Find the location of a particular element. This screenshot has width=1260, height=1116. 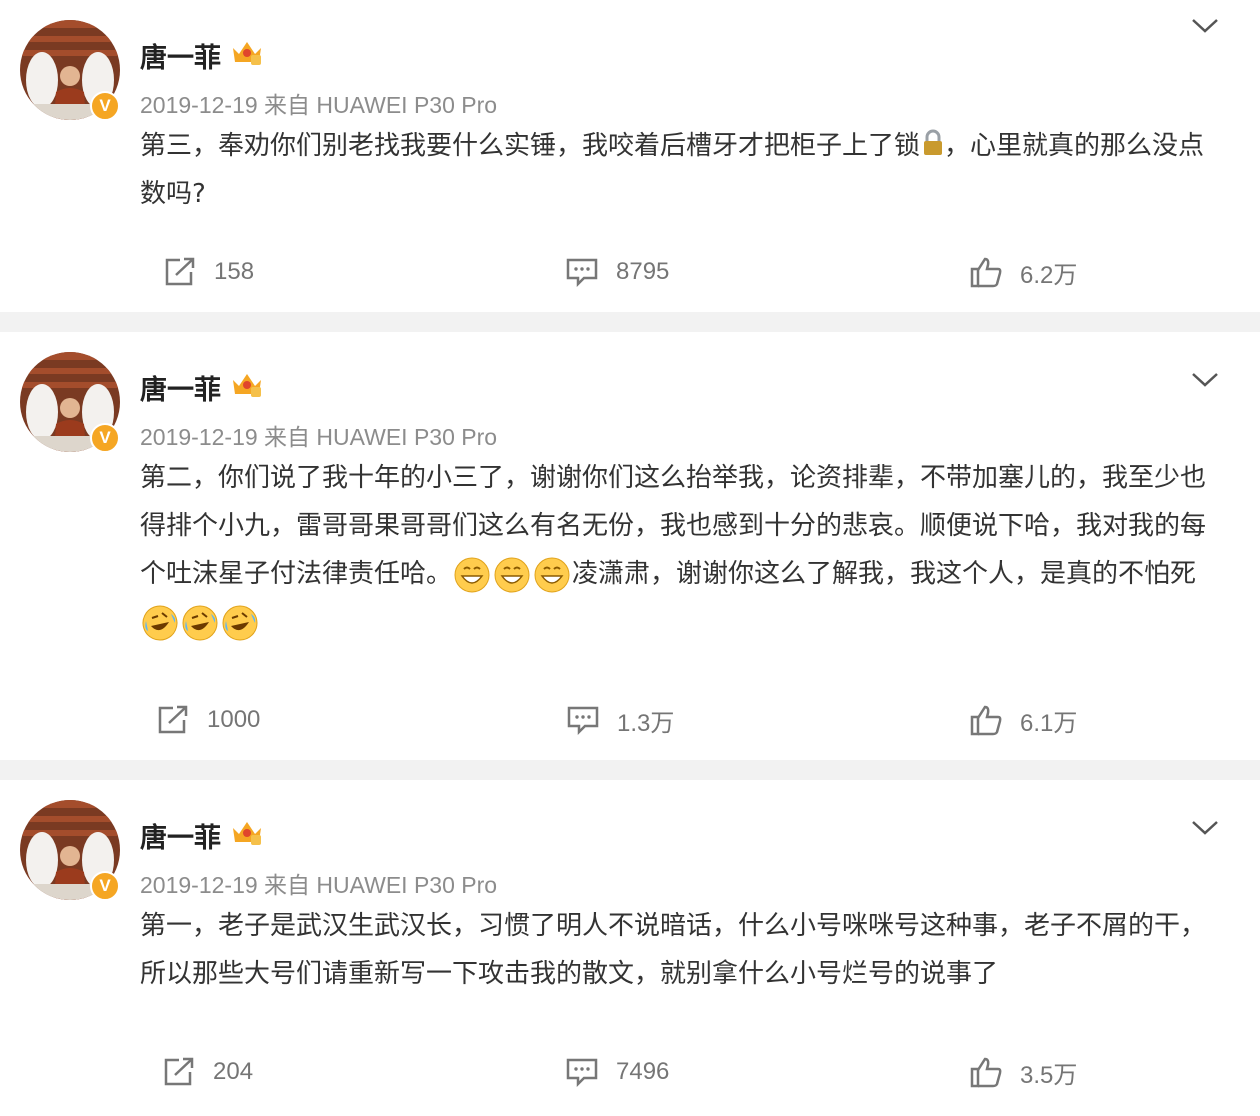

lock-icon is located at coordinates (933, 140).